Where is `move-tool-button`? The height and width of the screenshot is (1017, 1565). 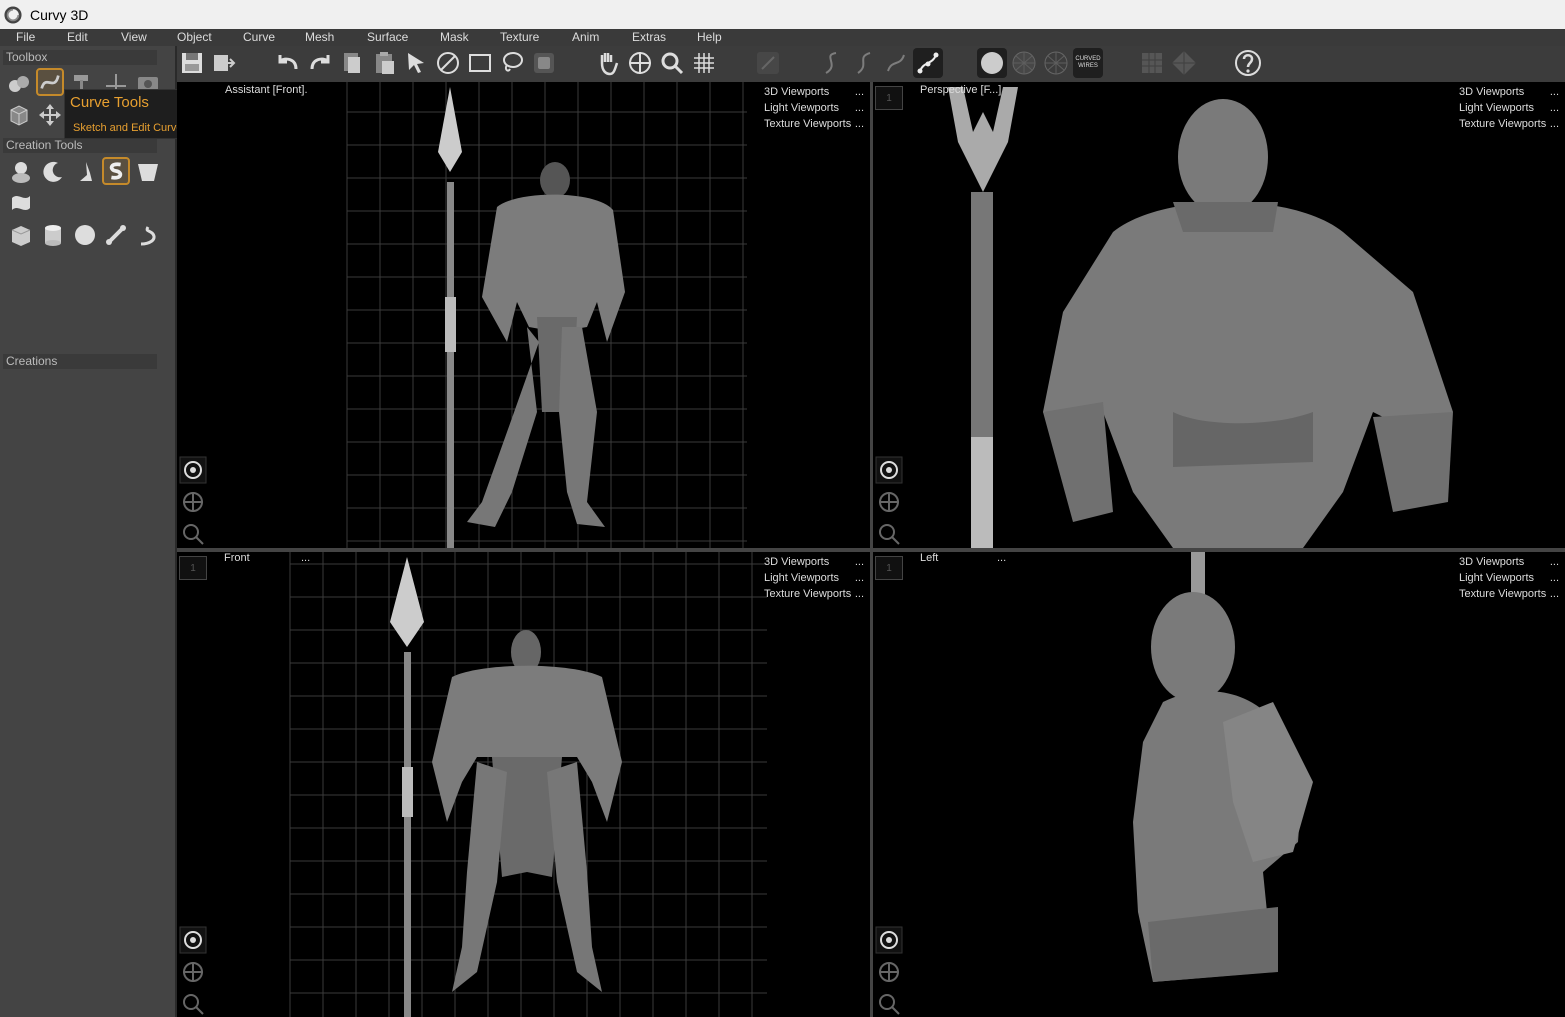 move-tool-button is located at coordinates (50, 115).